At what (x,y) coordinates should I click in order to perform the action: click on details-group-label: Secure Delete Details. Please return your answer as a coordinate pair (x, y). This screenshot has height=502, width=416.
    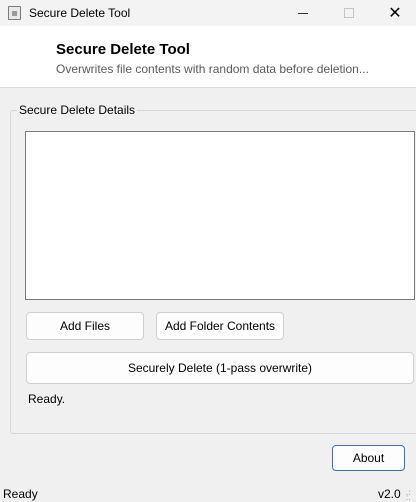
    Looking at the image, I should click on (77, 110).